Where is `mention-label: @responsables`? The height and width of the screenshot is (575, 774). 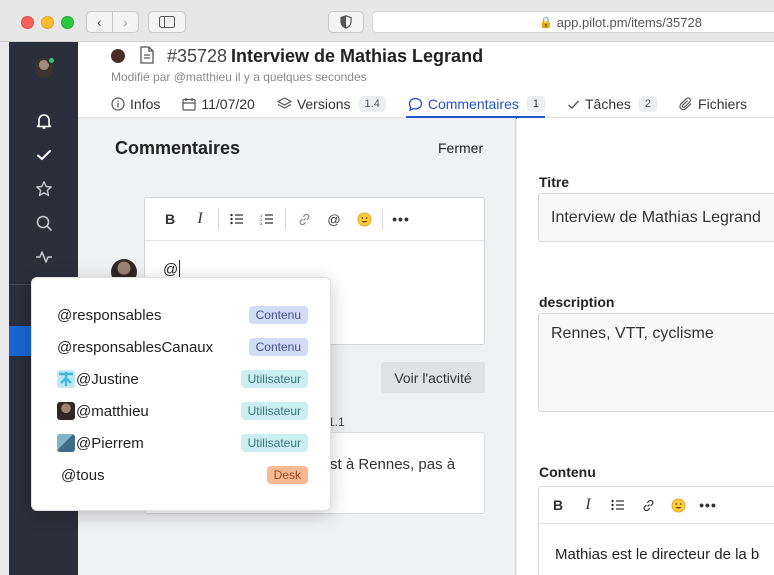
mention-label: @responsables is located at coordinates (109, 315).